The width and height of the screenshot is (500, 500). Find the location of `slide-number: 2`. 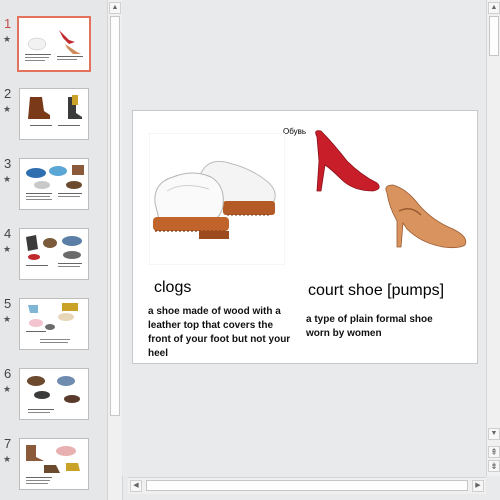

slide-number: 2 is located at coordinates (8, 93).